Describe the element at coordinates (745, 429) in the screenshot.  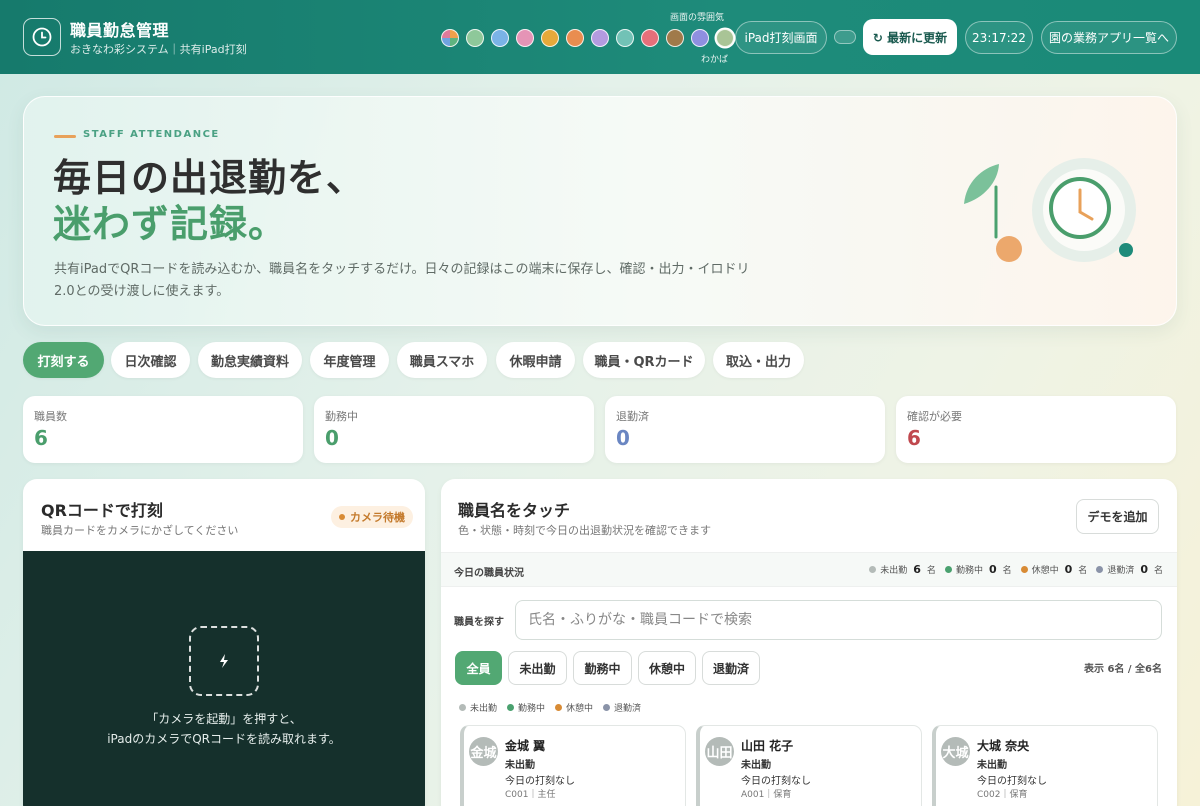
I see `stat-card-left: 退勤済 0` at that location.